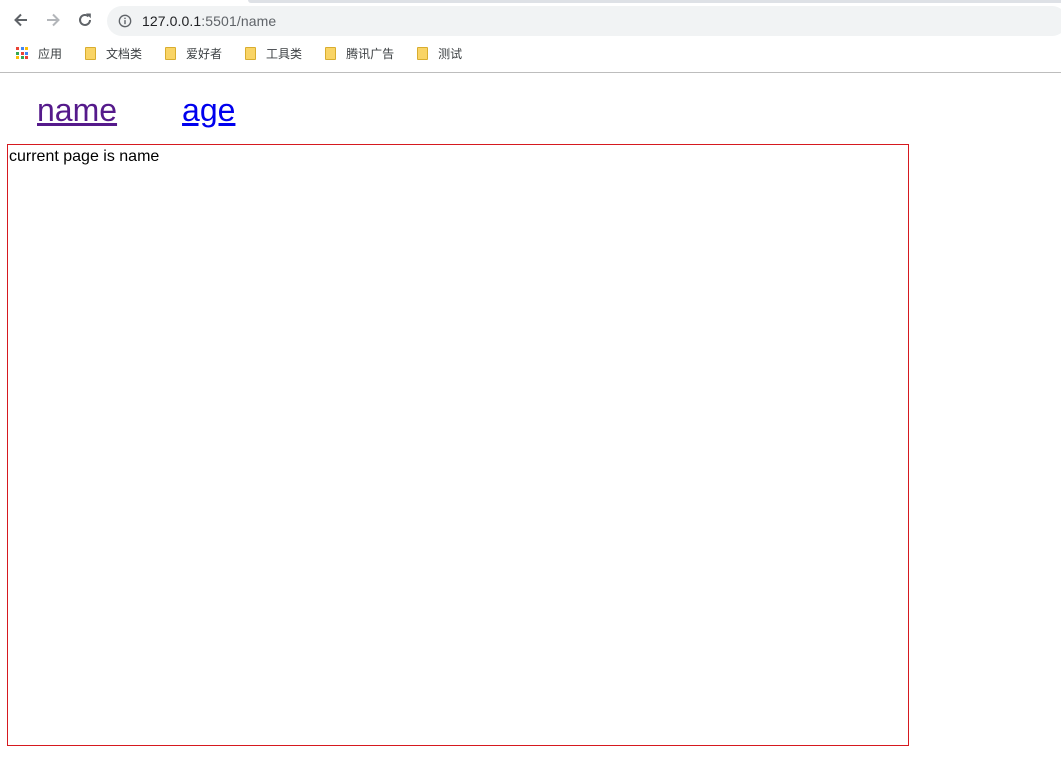 Image resolution: width=1061 pixels, height=765 pixels. Describe the element at coordinates (77, 110) in the screenshot. I see `name-link: name` at that location.